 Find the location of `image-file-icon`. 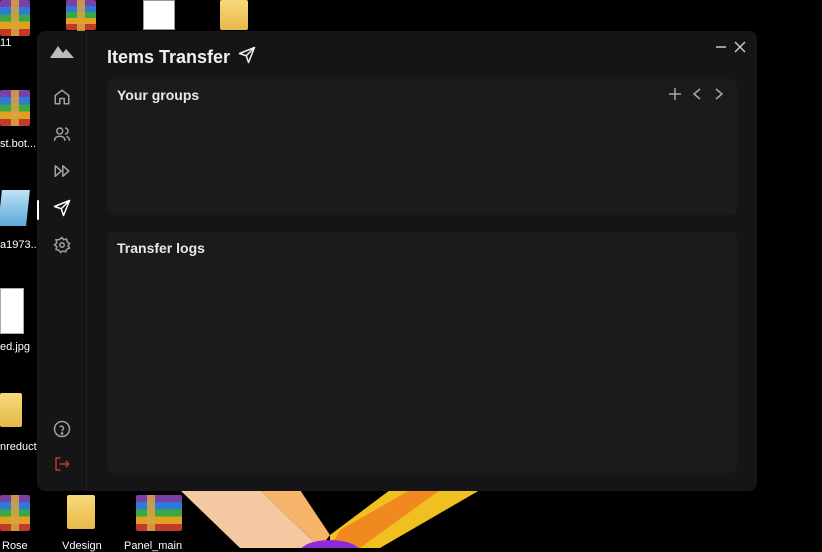

image-file-icon is located at coordinates (12, 311).